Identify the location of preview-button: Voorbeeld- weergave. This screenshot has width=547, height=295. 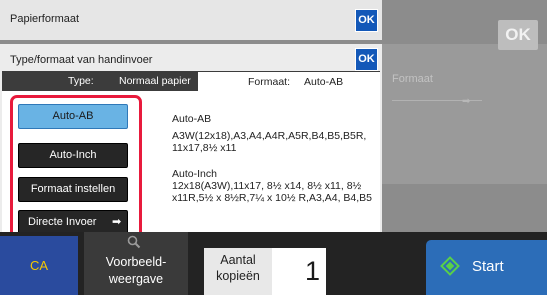
(136, 263).